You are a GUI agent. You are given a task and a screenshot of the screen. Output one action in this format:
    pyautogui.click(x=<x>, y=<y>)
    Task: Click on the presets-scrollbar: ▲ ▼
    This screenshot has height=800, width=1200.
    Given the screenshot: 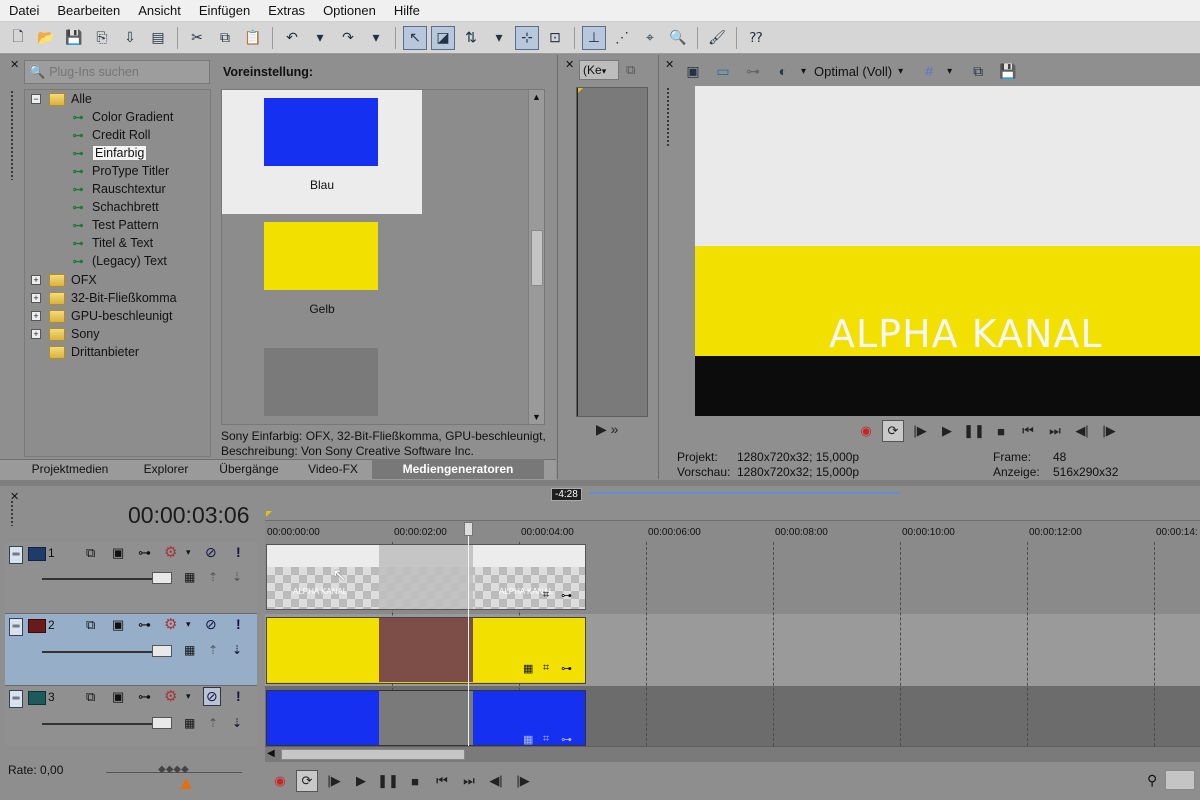 What is the action you would take?
    pyautogui.click(x=536, y=257)
    